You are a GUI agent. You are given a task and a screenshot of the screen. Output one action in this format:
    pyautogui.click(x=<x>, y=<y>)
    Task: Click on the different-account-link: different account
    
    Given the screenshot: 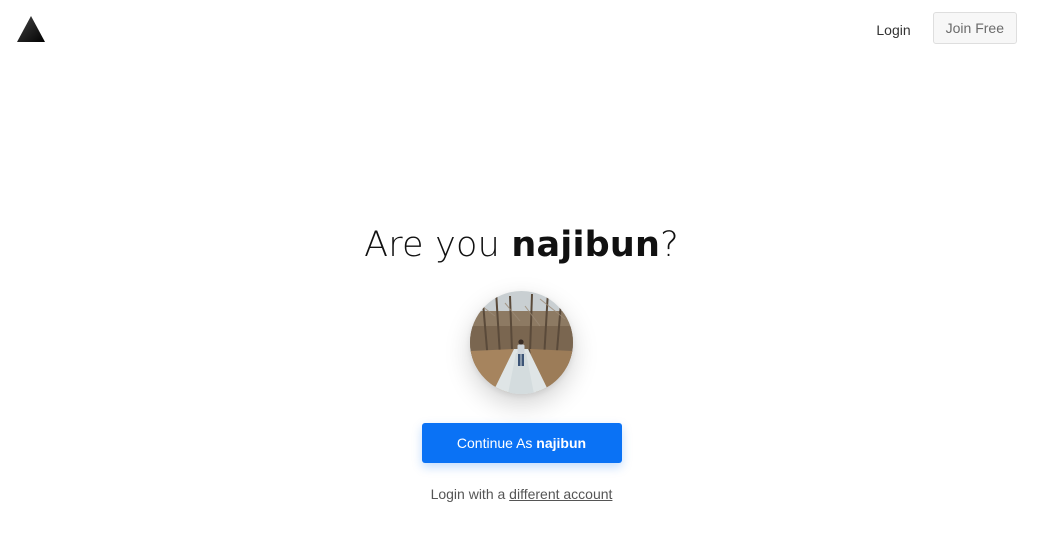 What is the action you would take?
    pyautogui.click(x=560, y=494)
    